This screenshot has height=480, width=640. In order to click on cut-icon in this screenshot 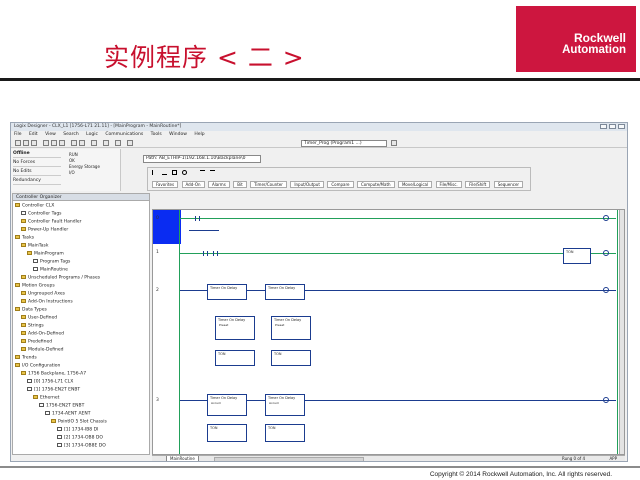, I will do `click(46, 143)`.